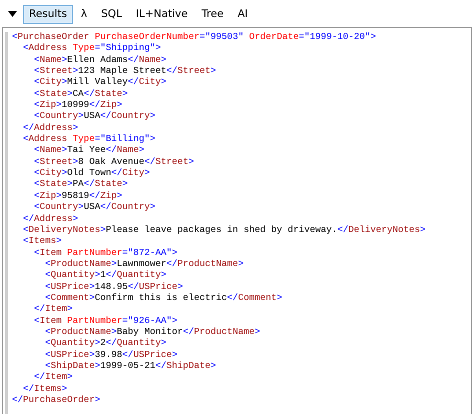  Describe the element at coordinates (78, 196) in the screenshot. I see `code-line: <Zip>95819</Zip>` at that location.